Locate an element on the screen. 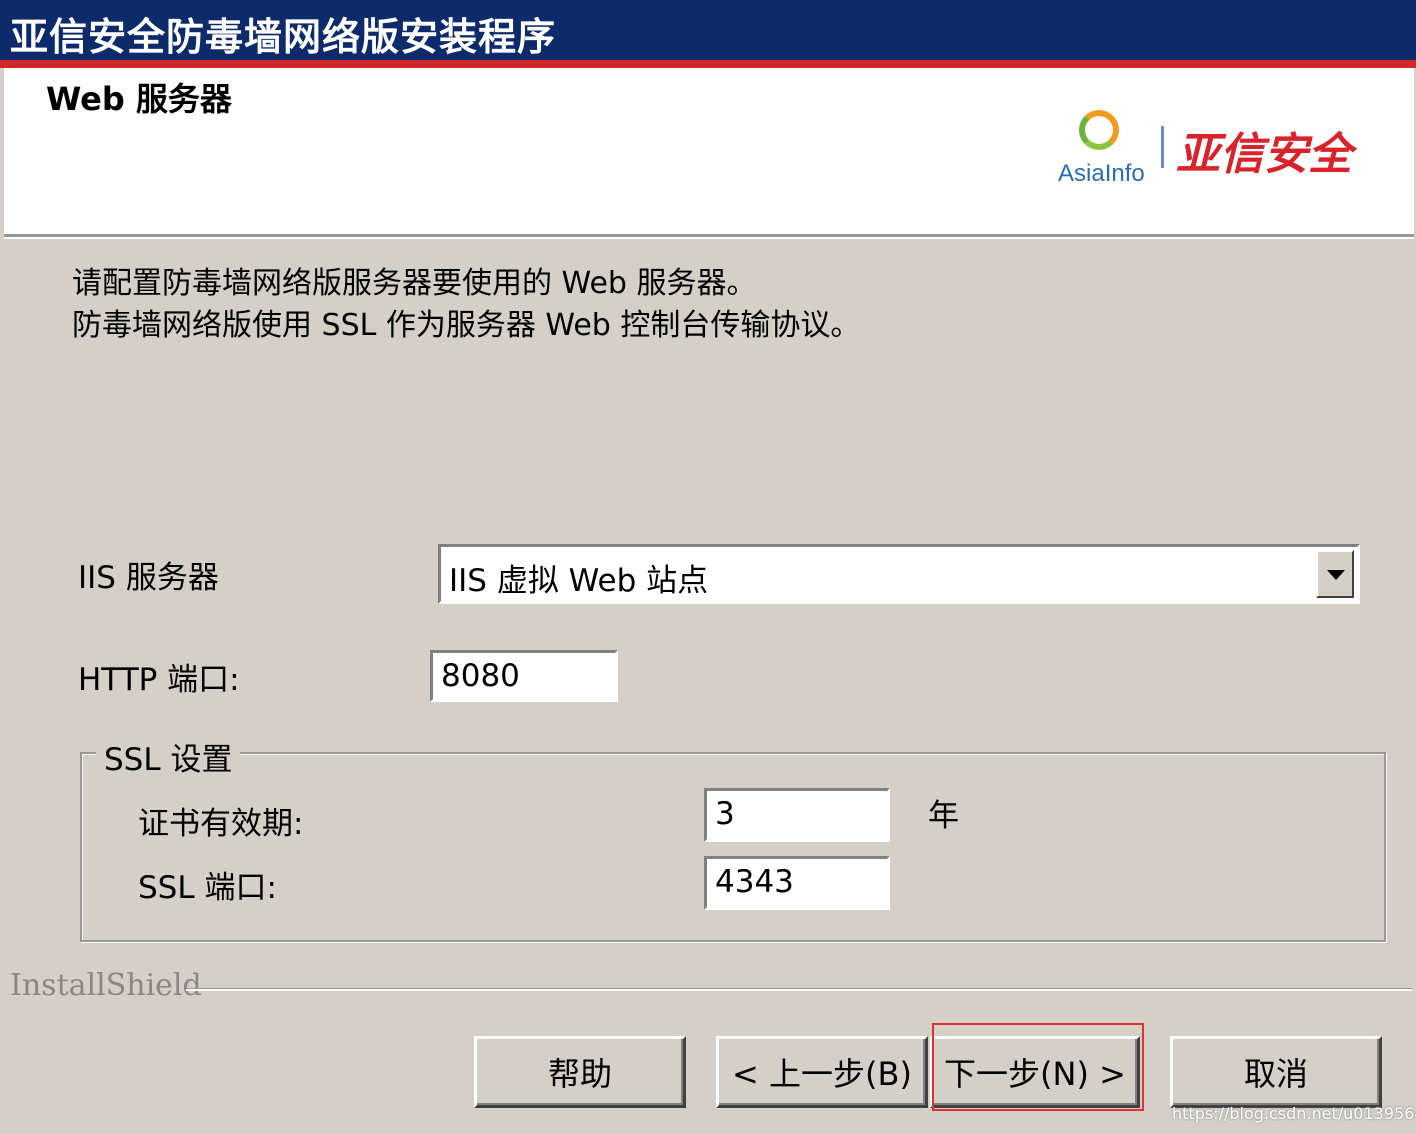 The image size is (1416, 1134). iis-server-value: IIS 虚拟 Web 站点 is located at coordinates (579, 581).